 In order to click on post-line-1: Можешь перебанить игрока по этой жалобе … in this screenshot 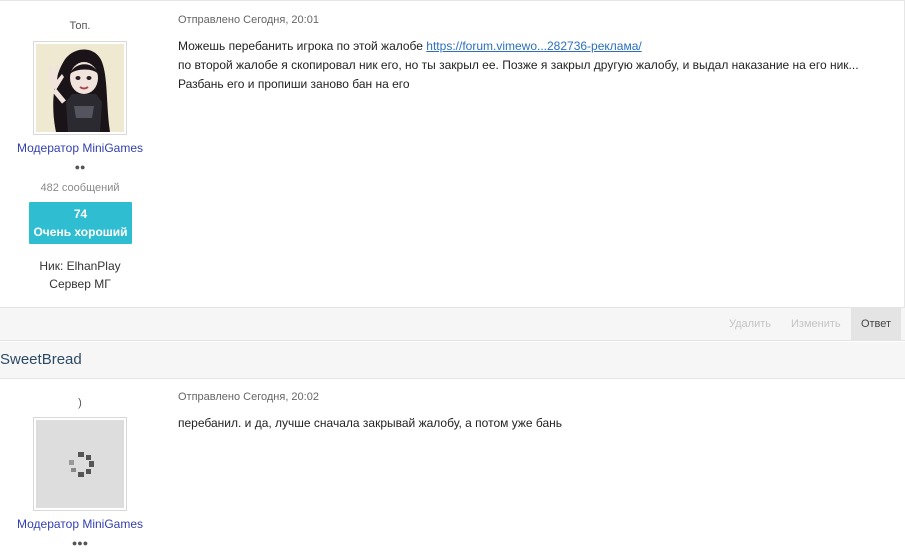, I will do `click(528, 46)`.